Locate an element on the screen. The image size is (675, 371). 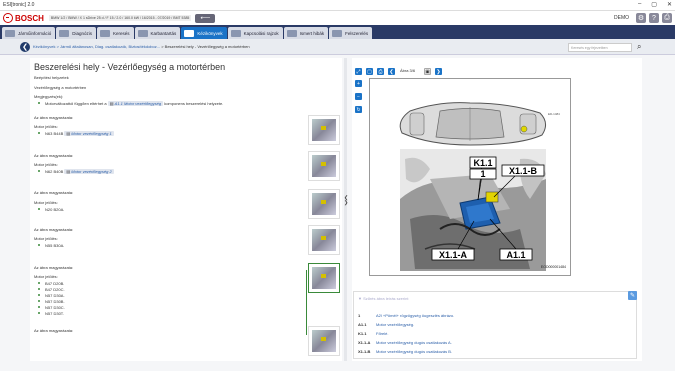
image-icon: ▣ is located at coordinates (427, 71).